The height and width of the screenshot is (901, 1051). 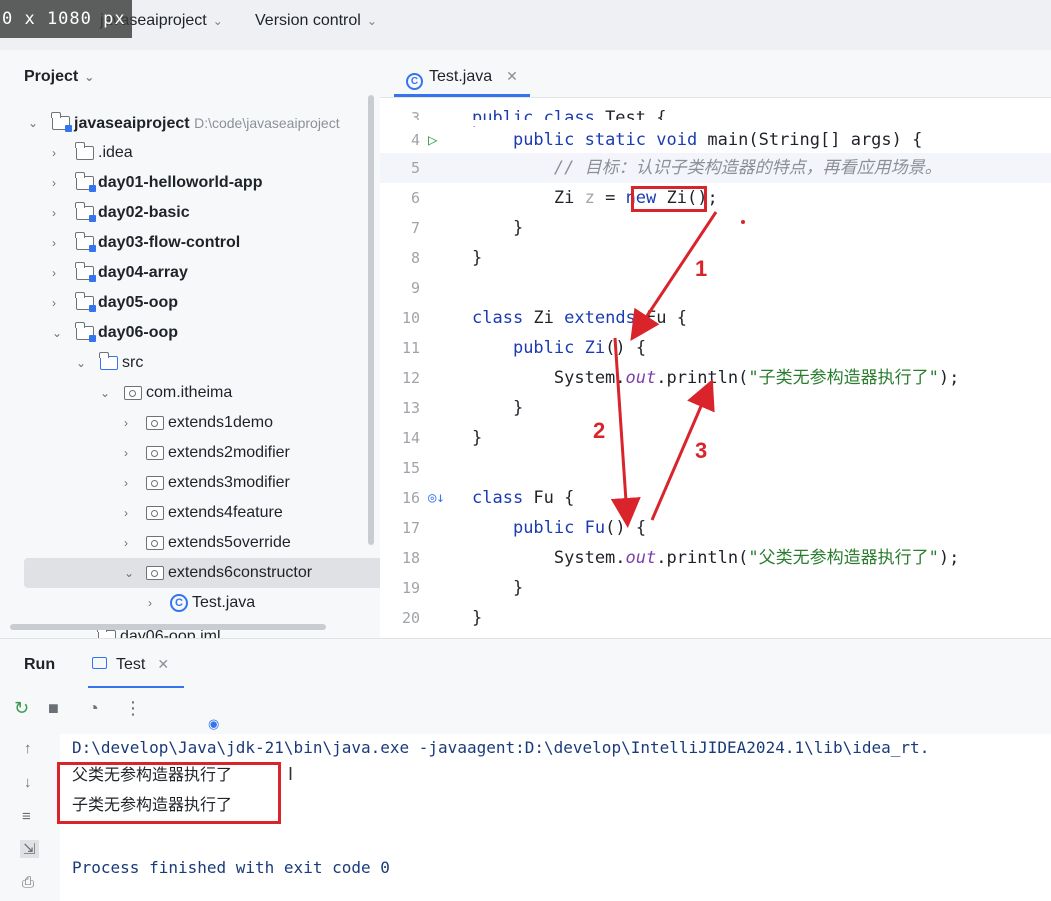 What do you see at coordinates (26, 816) in the screenshot?
I see `soft-wrap-icon: ≡` at bounding box center [26, 816].